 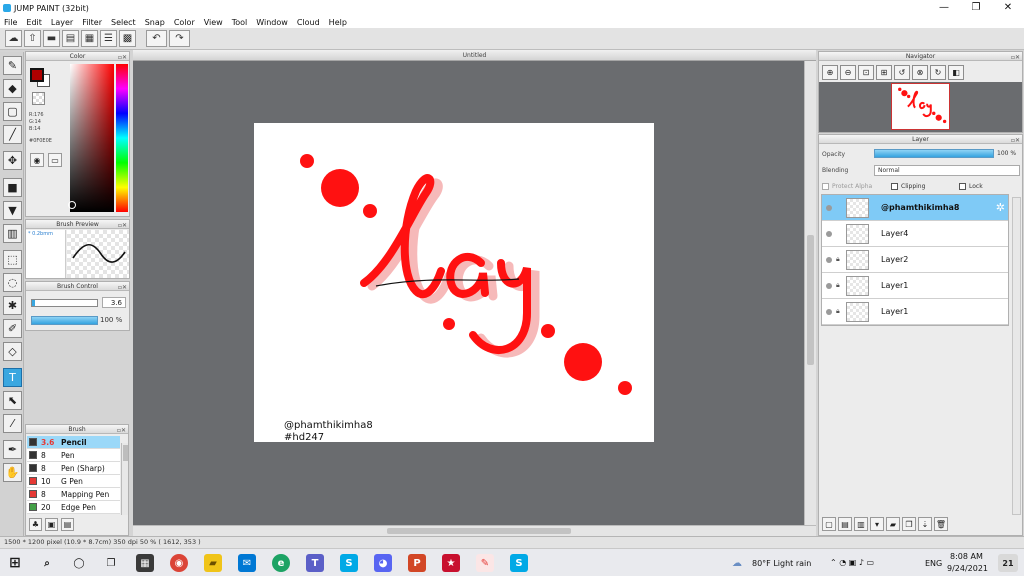 I want to click on minimize-button: —, so click(x=944, y=8).